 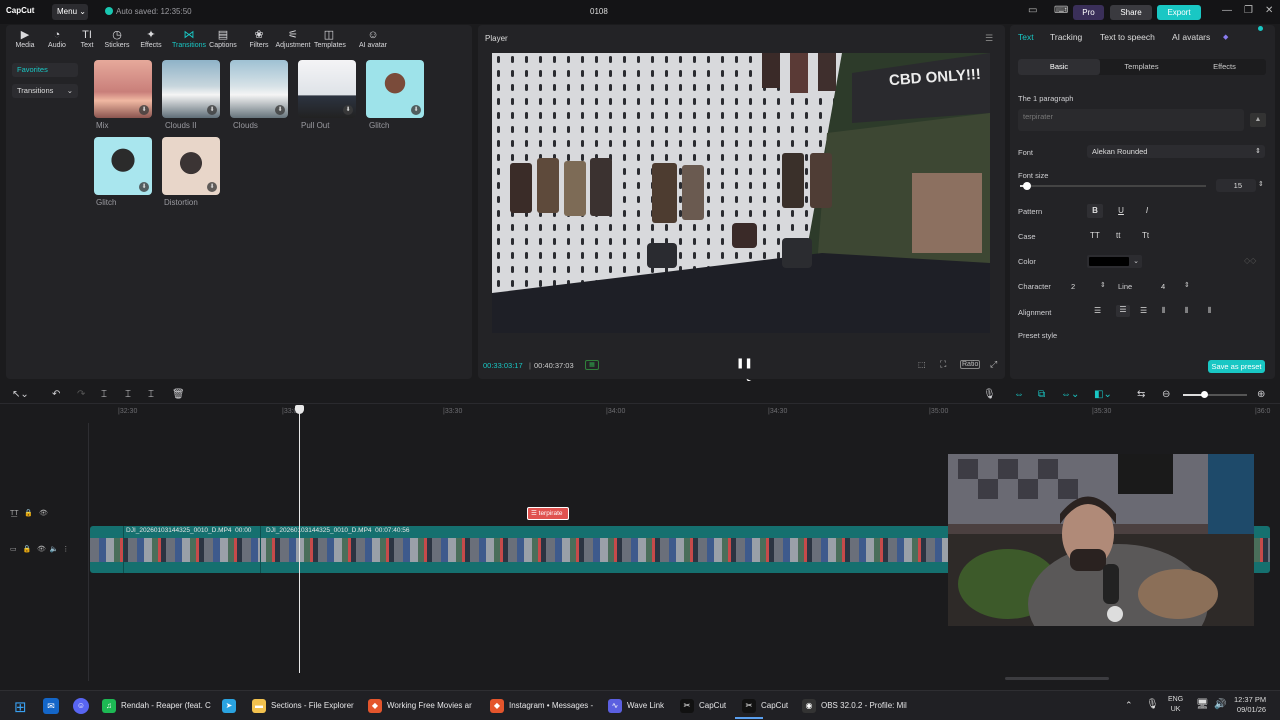 What do you see at coordinates (1118, 235) in the screenshot?
I see `lowercase-button: tt` at bounding box center [1118, 235].